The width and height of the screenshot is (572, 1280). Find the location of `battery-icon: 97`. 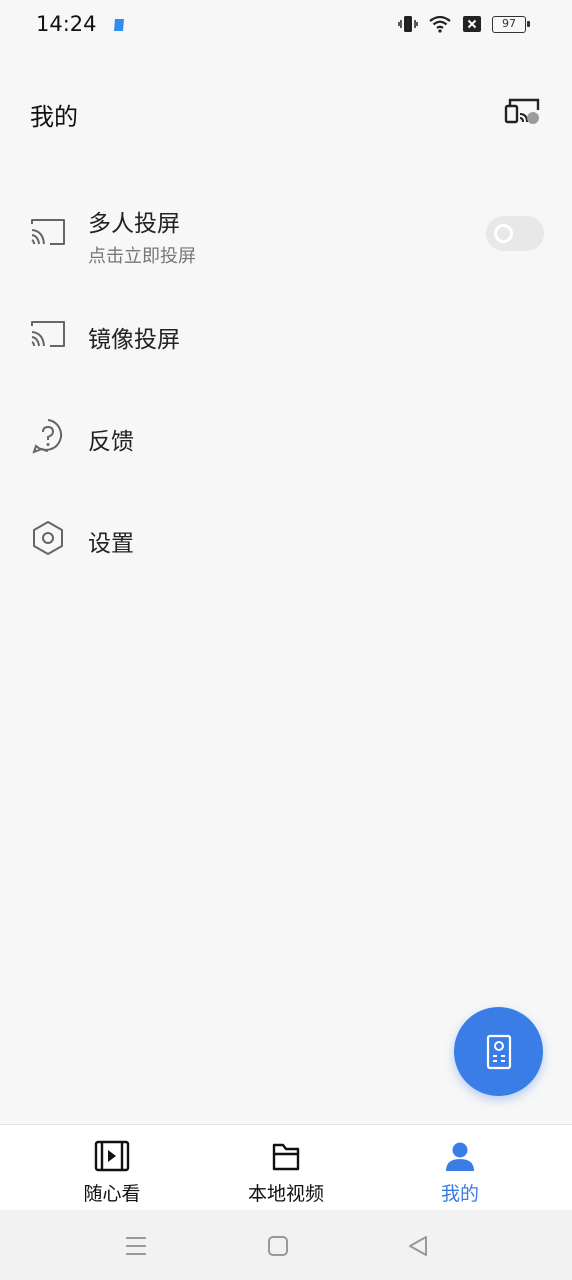

battery-icon: 97 is located at coordinates (511, 24).